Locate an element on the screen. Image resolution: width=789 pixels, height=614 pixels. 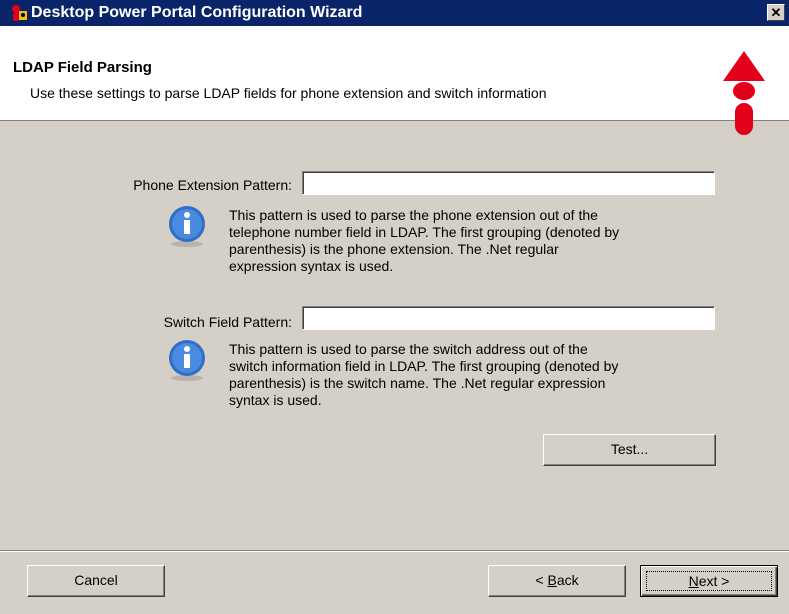
close-icon: ✕ is located at coordinates (776, 12).